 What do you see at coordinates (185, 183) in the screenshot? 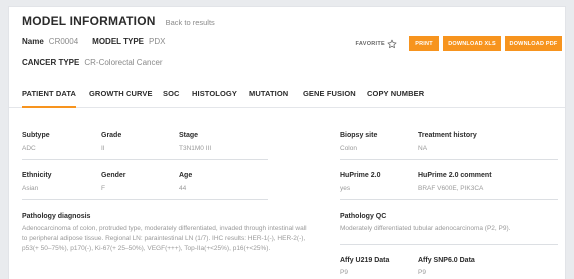
I see `age-field: Age 44` at bounding box center [185, 183].